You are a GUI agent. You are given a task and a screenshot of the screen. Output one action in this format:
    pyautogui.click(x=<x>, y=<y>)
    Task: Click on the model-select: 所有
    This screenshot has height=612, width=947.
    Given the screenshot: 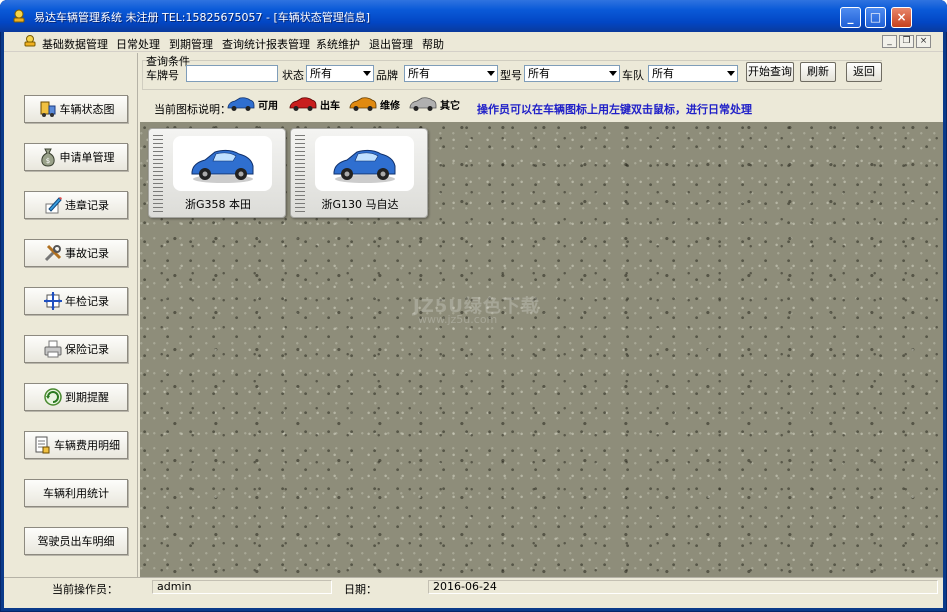 What is the action you would take?
    pyautogui.click(x=572, y=73)
    